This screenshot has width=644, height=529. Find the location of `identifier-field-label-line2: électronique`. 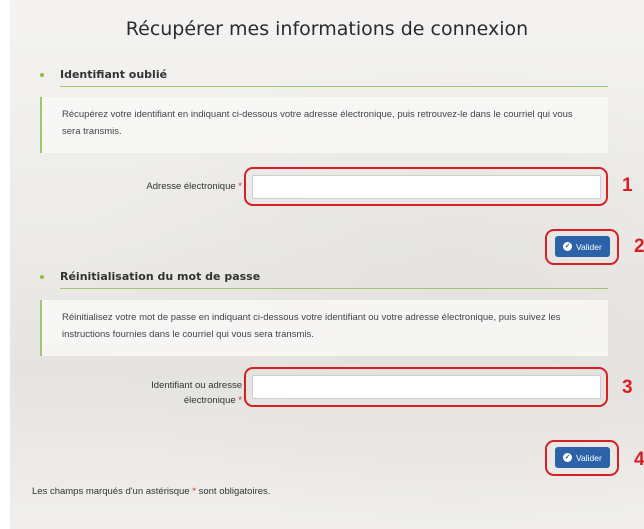

identifier-field-label-line2: électronique is located at coordinates (209, 400).